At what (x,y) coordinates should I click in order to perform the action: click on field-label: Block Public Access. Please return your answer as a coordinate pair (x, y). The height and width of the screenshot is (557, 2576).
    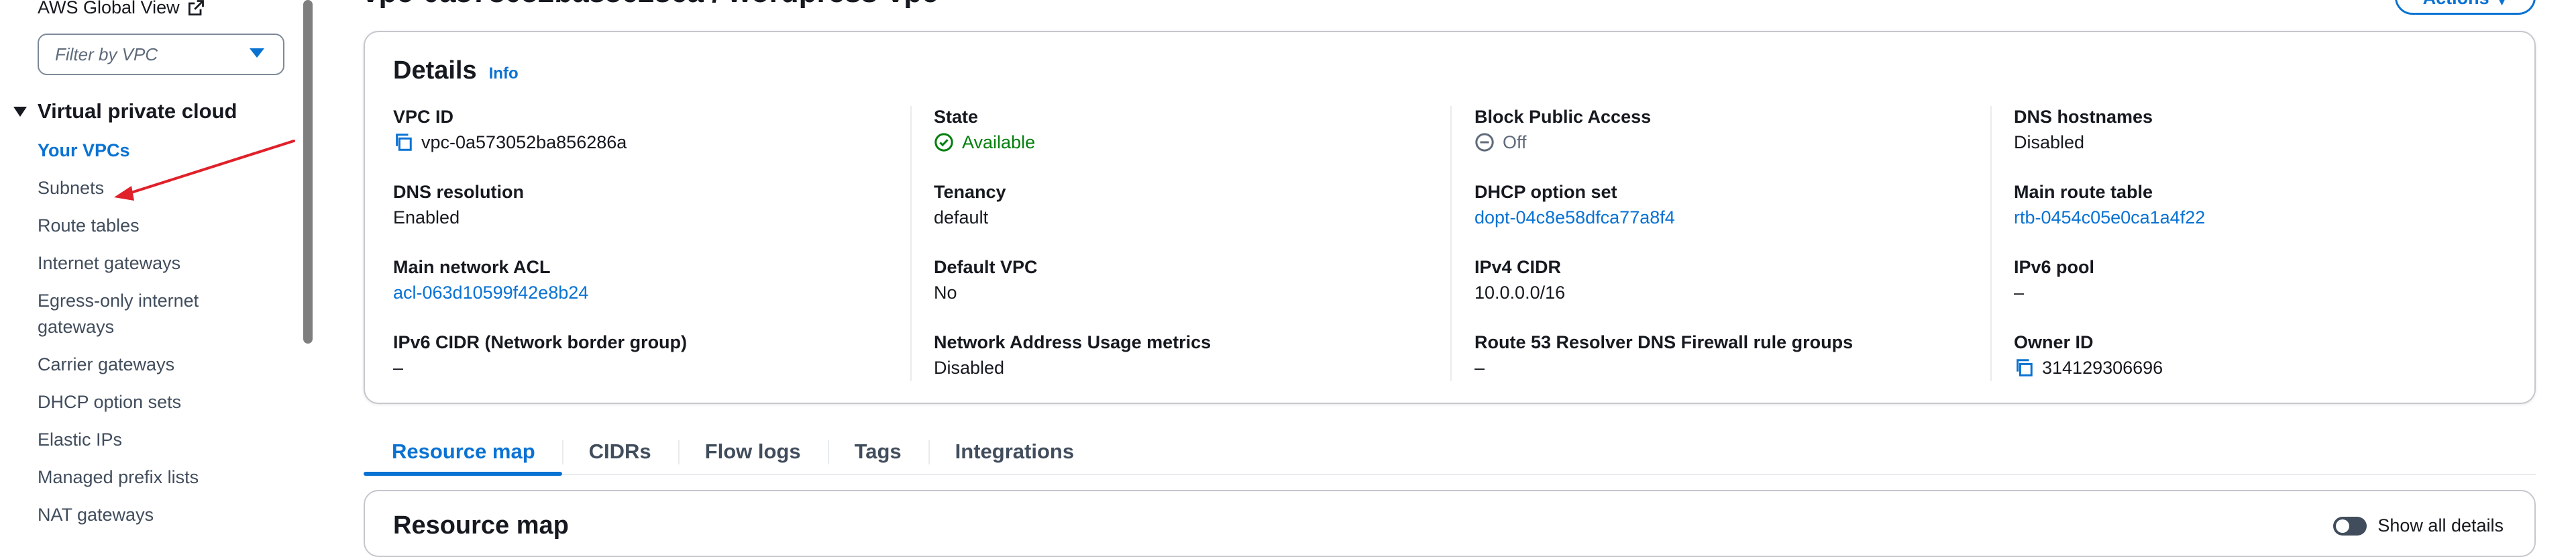
    Looking at the image, I should click on (1563, 117).